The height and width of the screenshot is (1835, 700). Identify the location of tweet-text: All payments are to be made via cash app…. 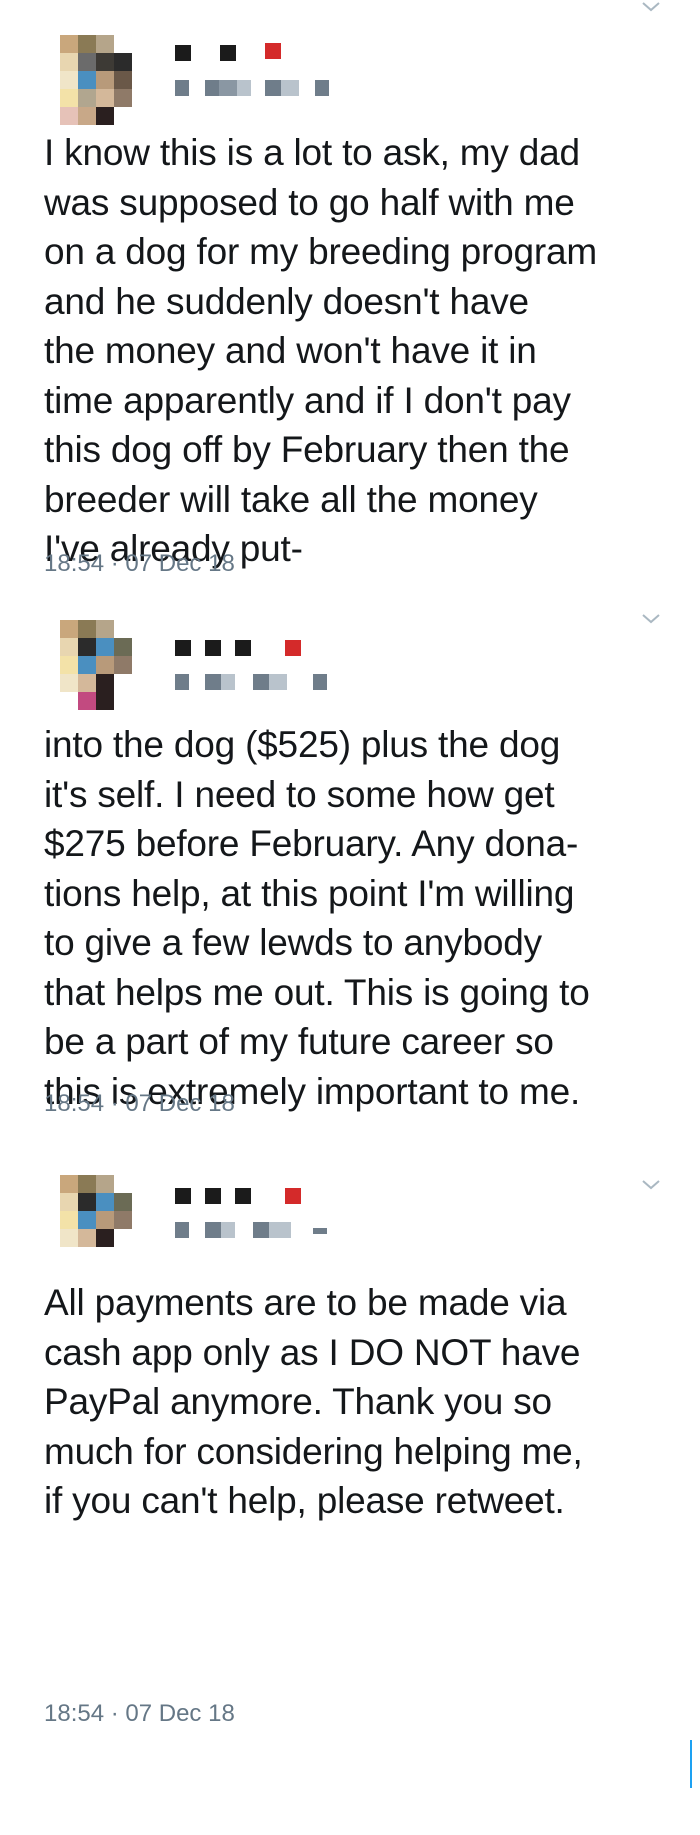
(313, 1401).